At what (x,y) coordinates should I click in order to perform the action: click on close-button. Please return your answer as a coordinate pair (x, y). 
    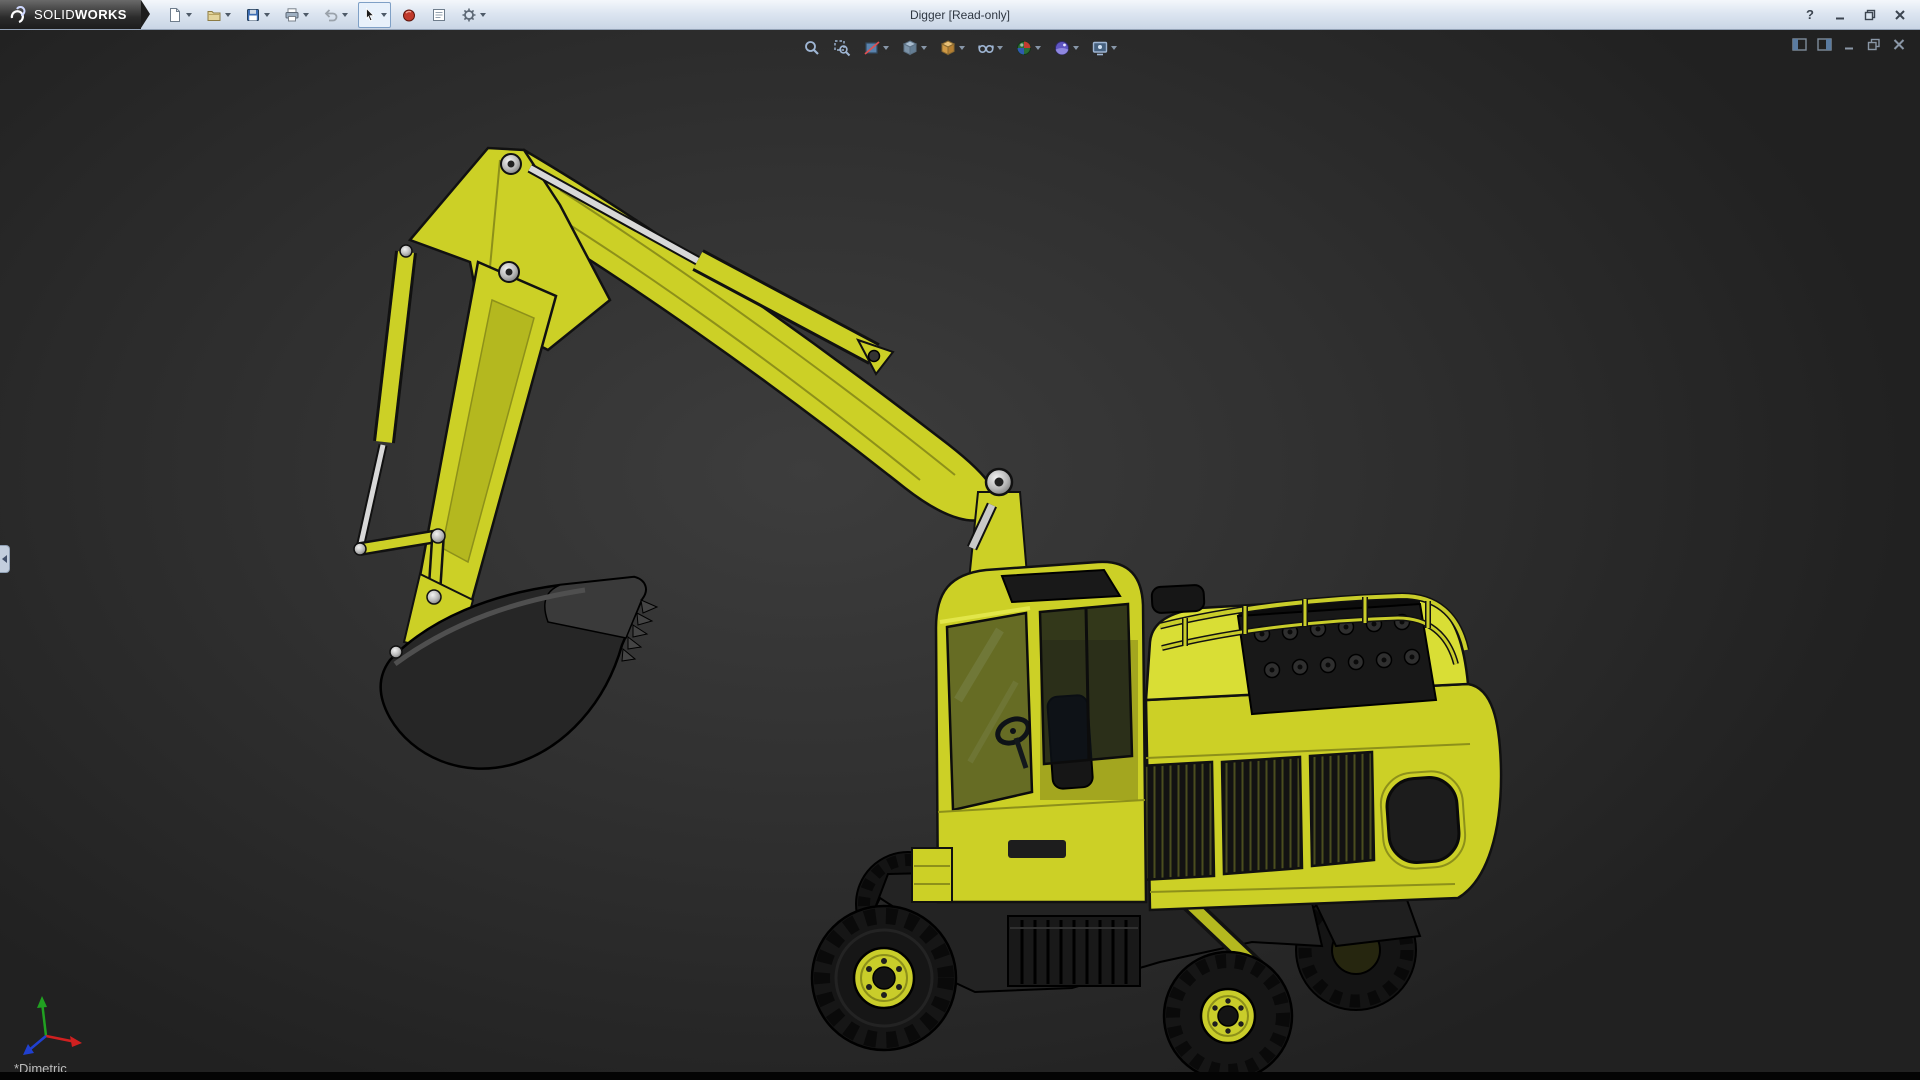
    Looking at the image, I should click on (1900, 15).